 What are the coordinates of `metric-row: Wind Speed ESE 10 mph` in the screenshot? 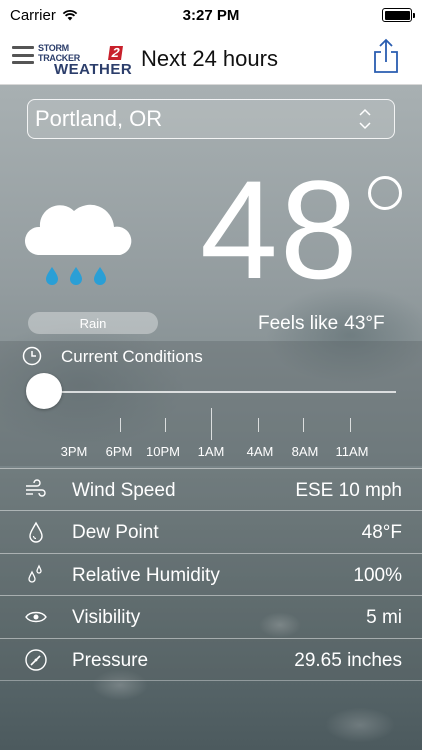 It's located at (211, 489).